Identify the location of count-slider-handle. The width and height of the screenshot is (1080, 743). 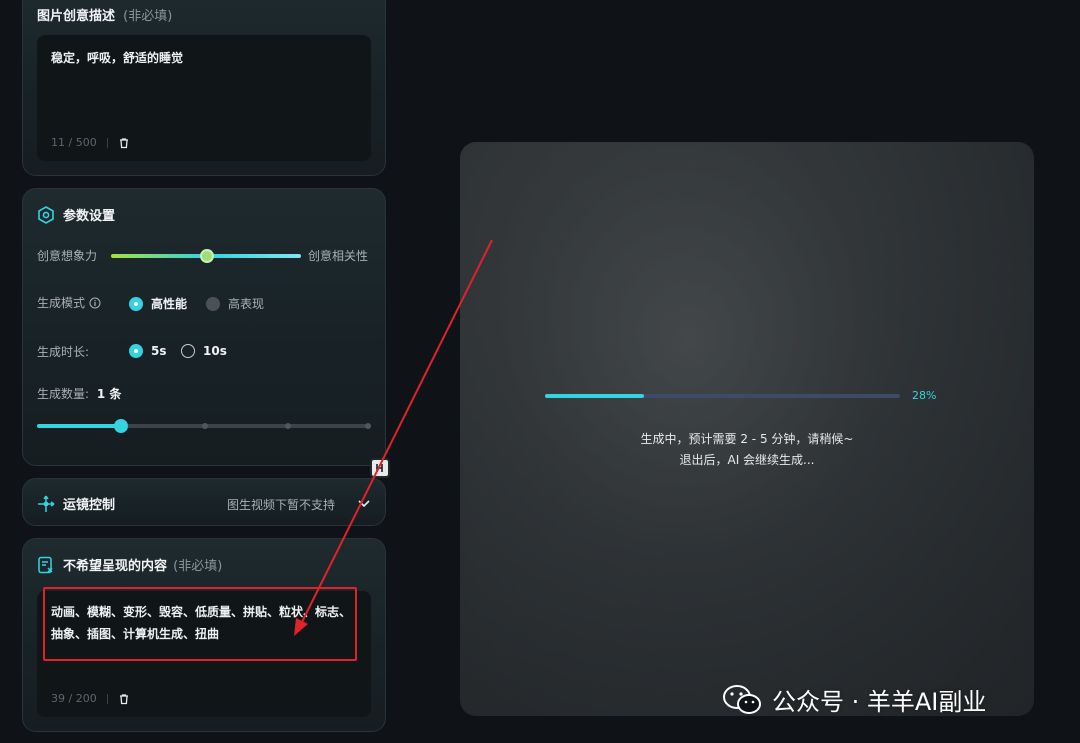
(121, 426).